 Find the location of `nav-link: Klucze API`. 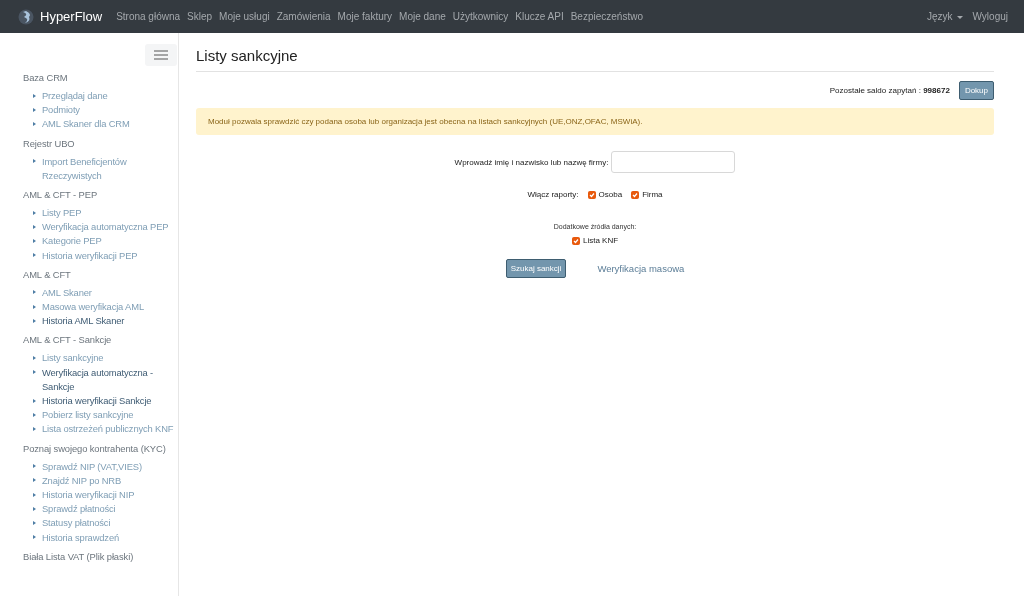

nav-link: Klucze API is located at coordinates (539, 16).